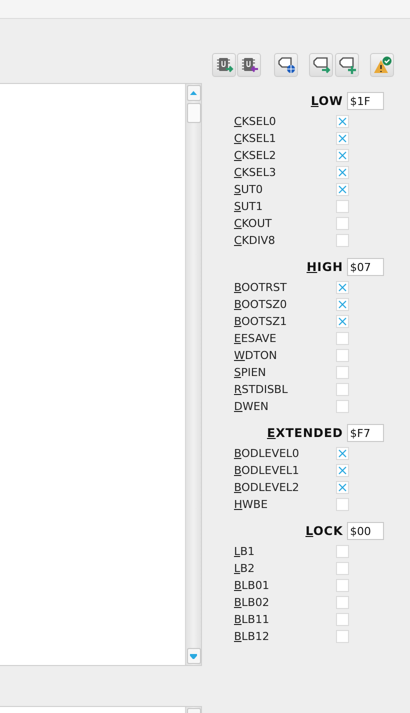 The width and height of the screenshot is (410, 713). I want to click on up-arrow-icon, so click(193, 93).